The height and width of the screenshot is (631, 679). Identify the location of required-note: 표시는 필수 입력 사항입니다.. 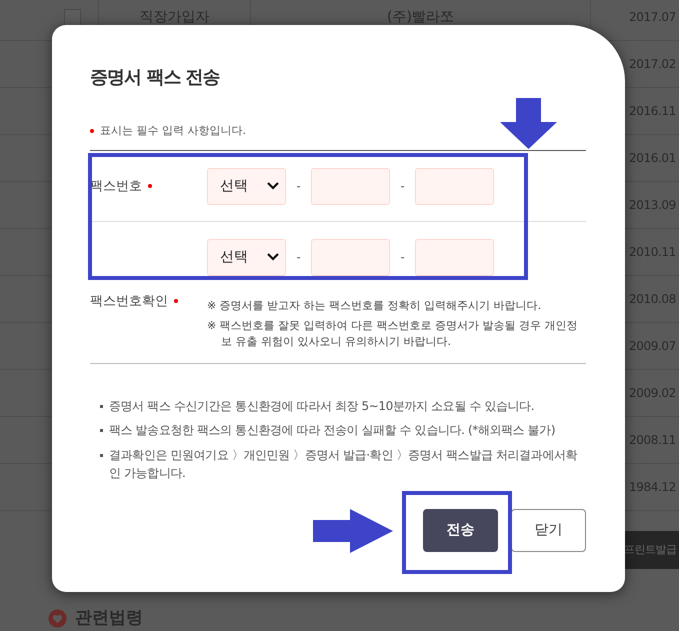
(173, 130).